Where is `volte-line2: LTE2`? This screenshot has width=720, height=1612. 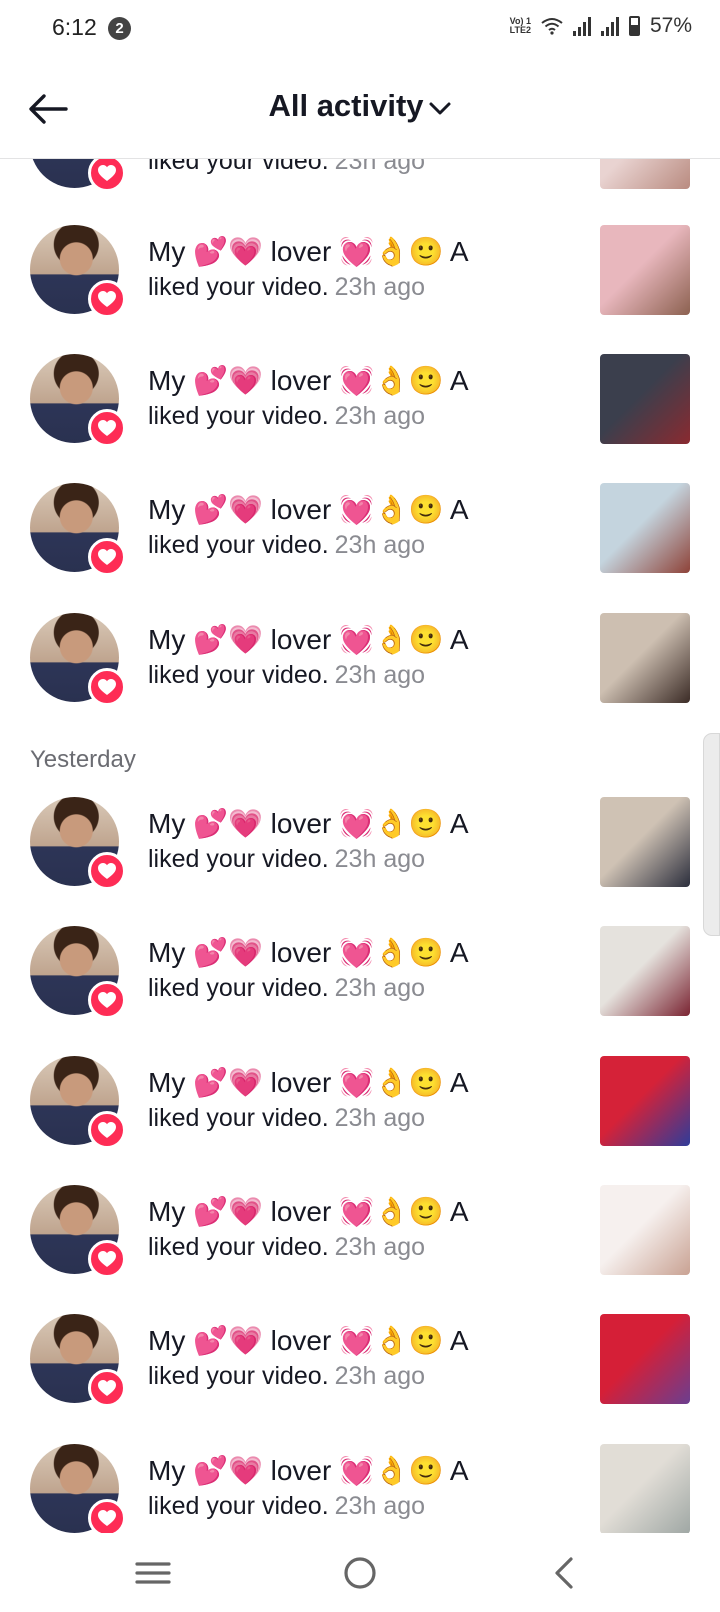
volte-line2: LTE2 is located at coordinates (520, 30).